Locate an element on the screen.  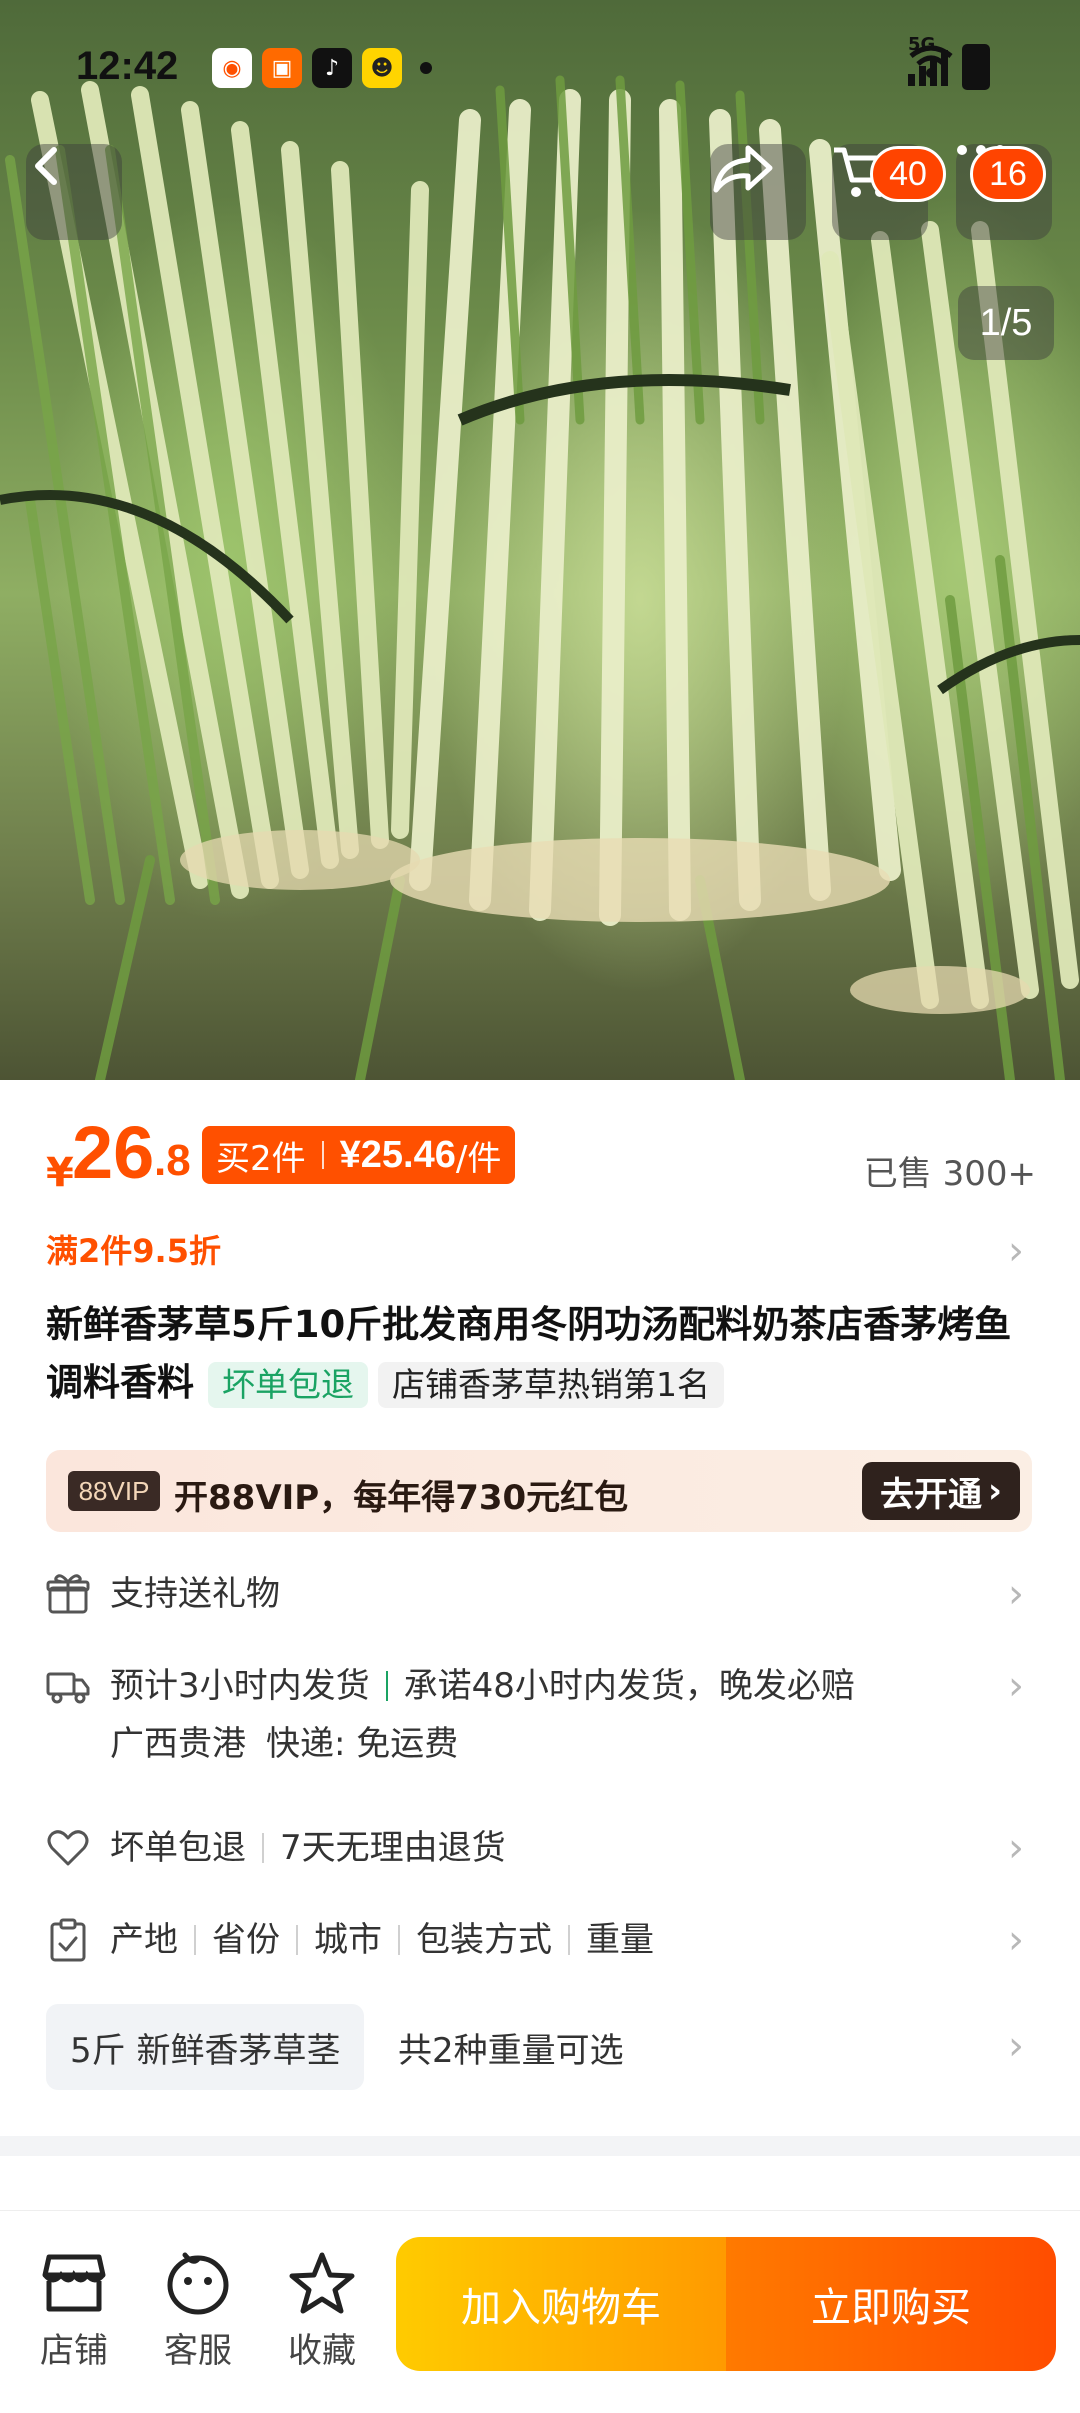
gift-icon is located at coordinates (68, 1594).